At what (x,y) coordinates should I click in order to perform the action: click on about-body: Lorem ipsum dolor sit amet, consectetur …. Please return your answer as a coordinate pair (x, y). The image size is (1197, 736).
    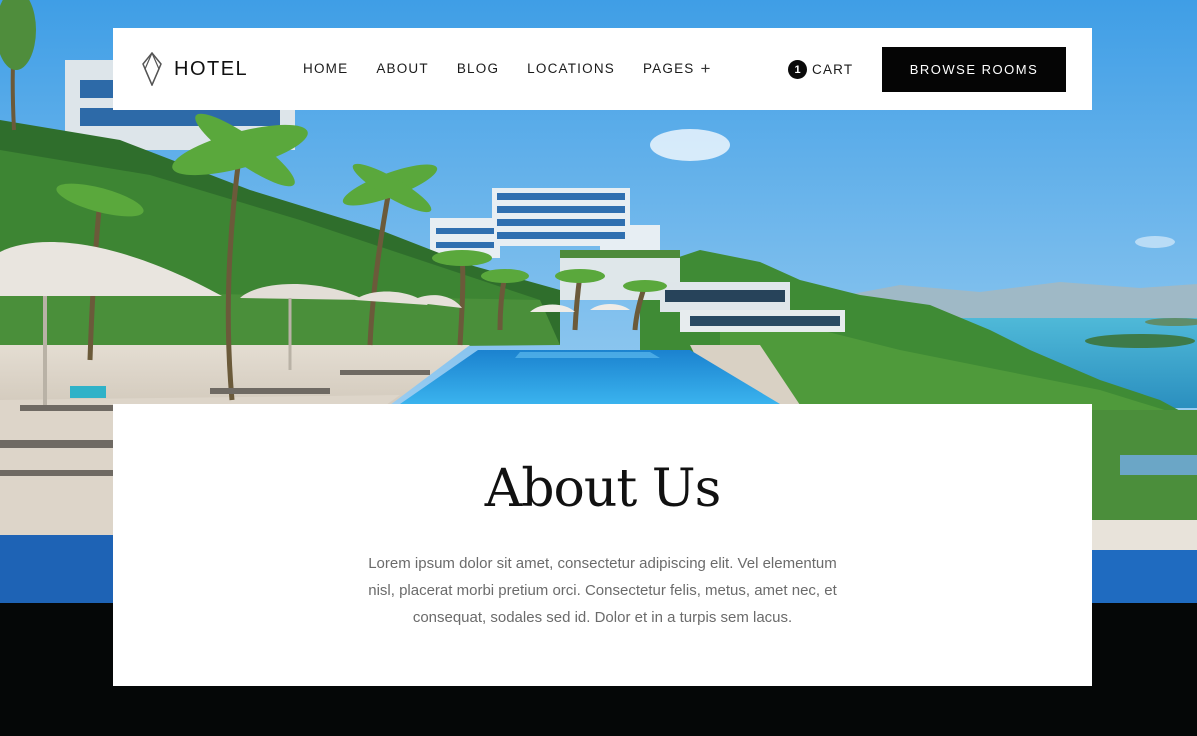
    Looking at the image, I should click on (602, 590).